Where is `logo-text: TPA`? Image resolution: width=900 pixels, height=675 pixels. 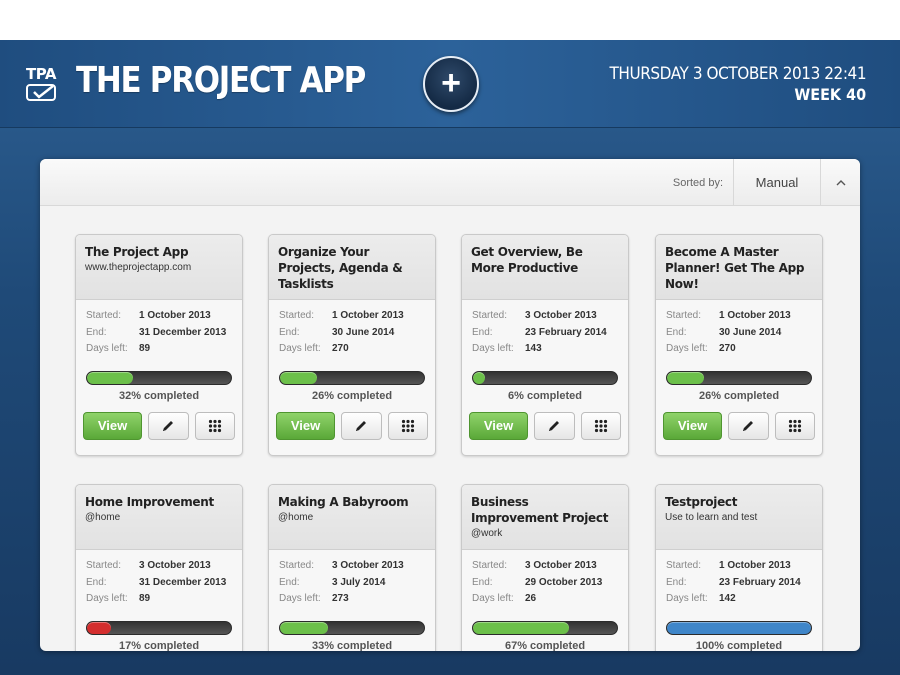
logo-text: TPA is located at coordinates (41, 74).